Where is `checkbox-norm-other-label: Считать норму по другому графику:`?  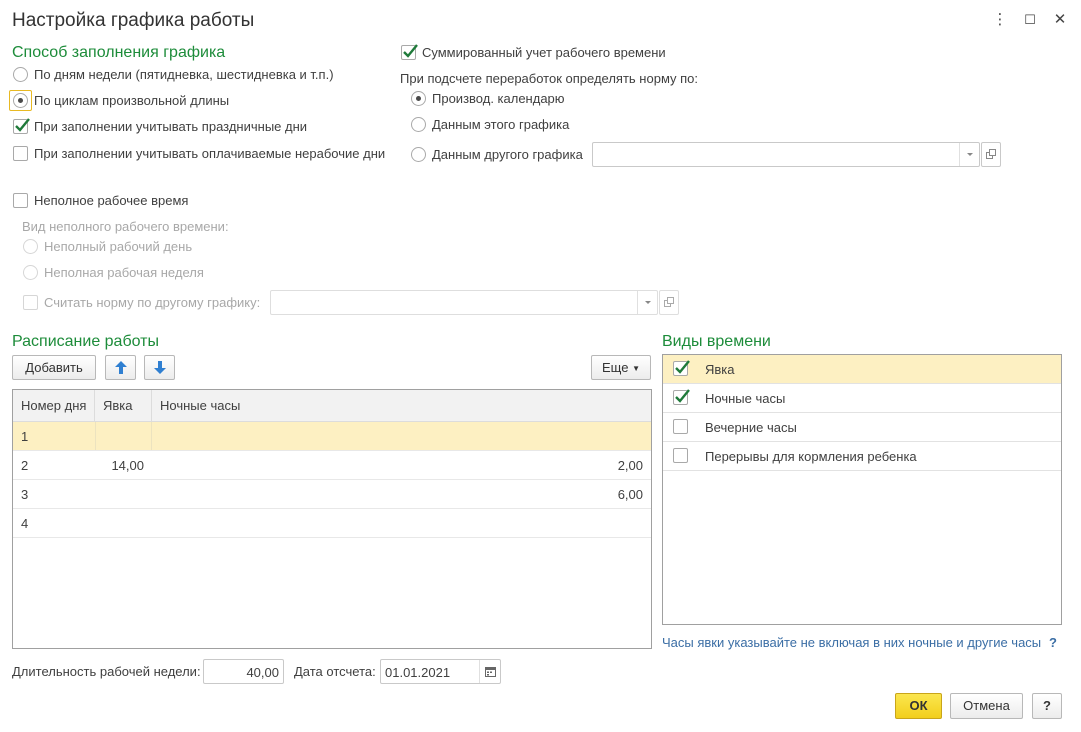 checkbox-norm-other-label: Считать норму по другому графику: is located at coordinates (152, 302).